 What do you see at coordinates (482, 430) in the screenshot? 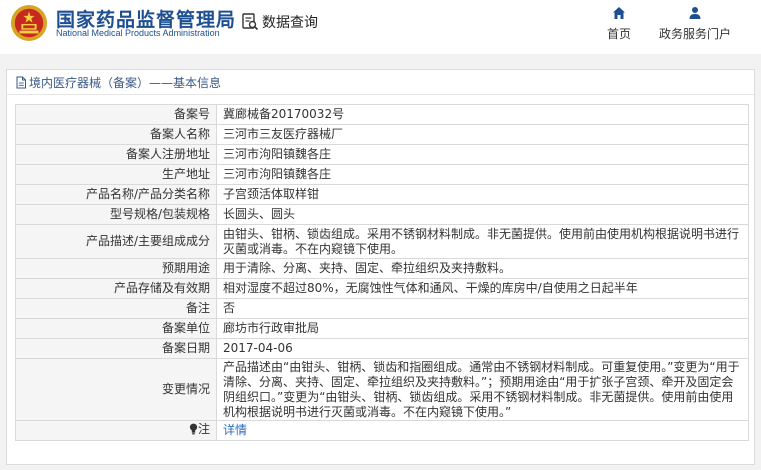
I see `note-value-cell: 详情` at bounding box center [482, 430].